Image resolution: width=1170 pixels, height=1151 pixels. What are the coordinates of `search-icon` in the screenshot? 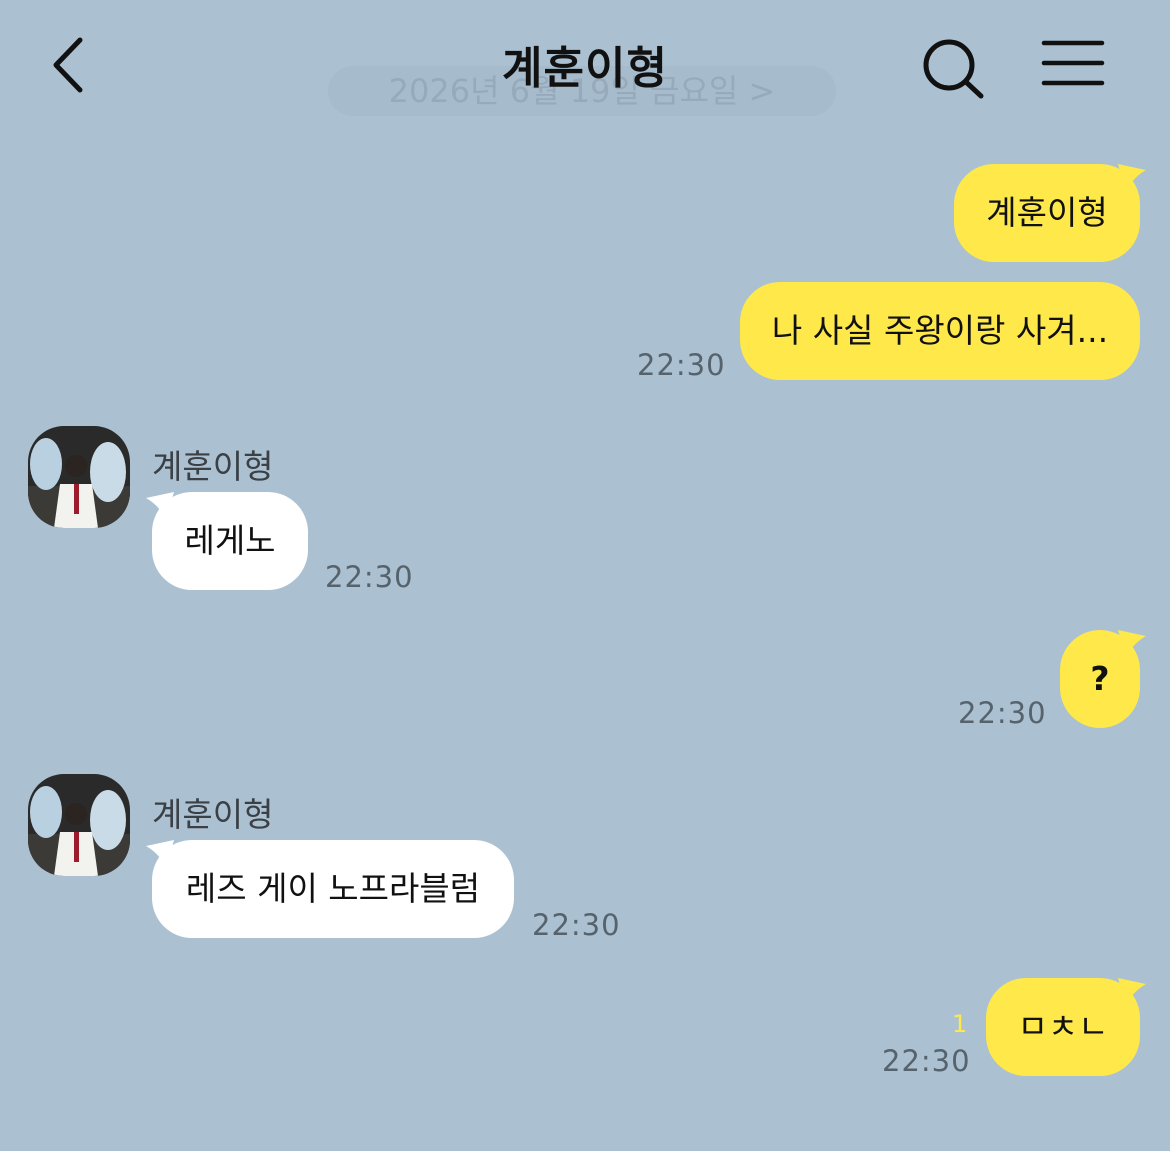 It's located at (953, 69).